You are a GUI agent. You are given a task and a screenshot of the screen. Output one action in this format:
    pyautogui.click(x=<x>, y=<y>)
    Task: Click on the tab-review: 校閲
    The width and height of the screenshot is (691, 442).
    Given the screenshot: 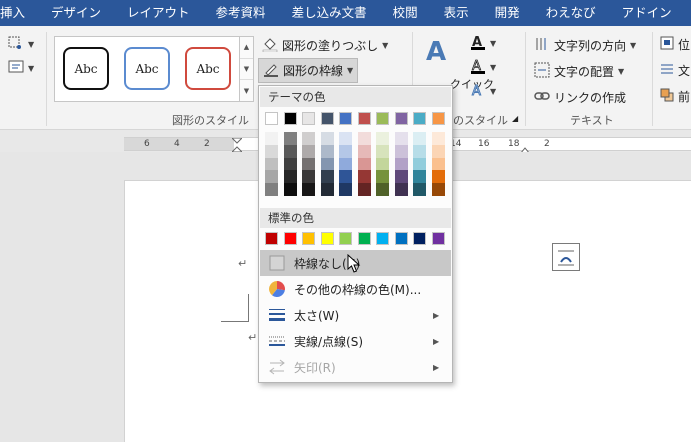 What is the action you would take?
    pyautogui.click(x=405, y=13)
    